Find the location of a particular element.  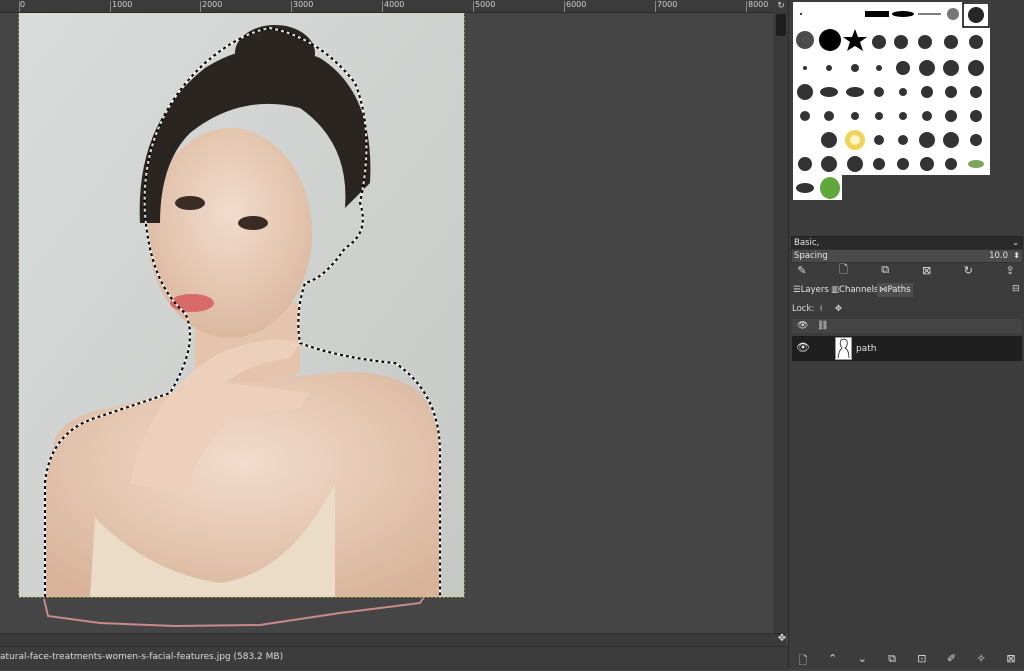

visibility-eye-icon: 👁 is located at coordinates (803, 347).